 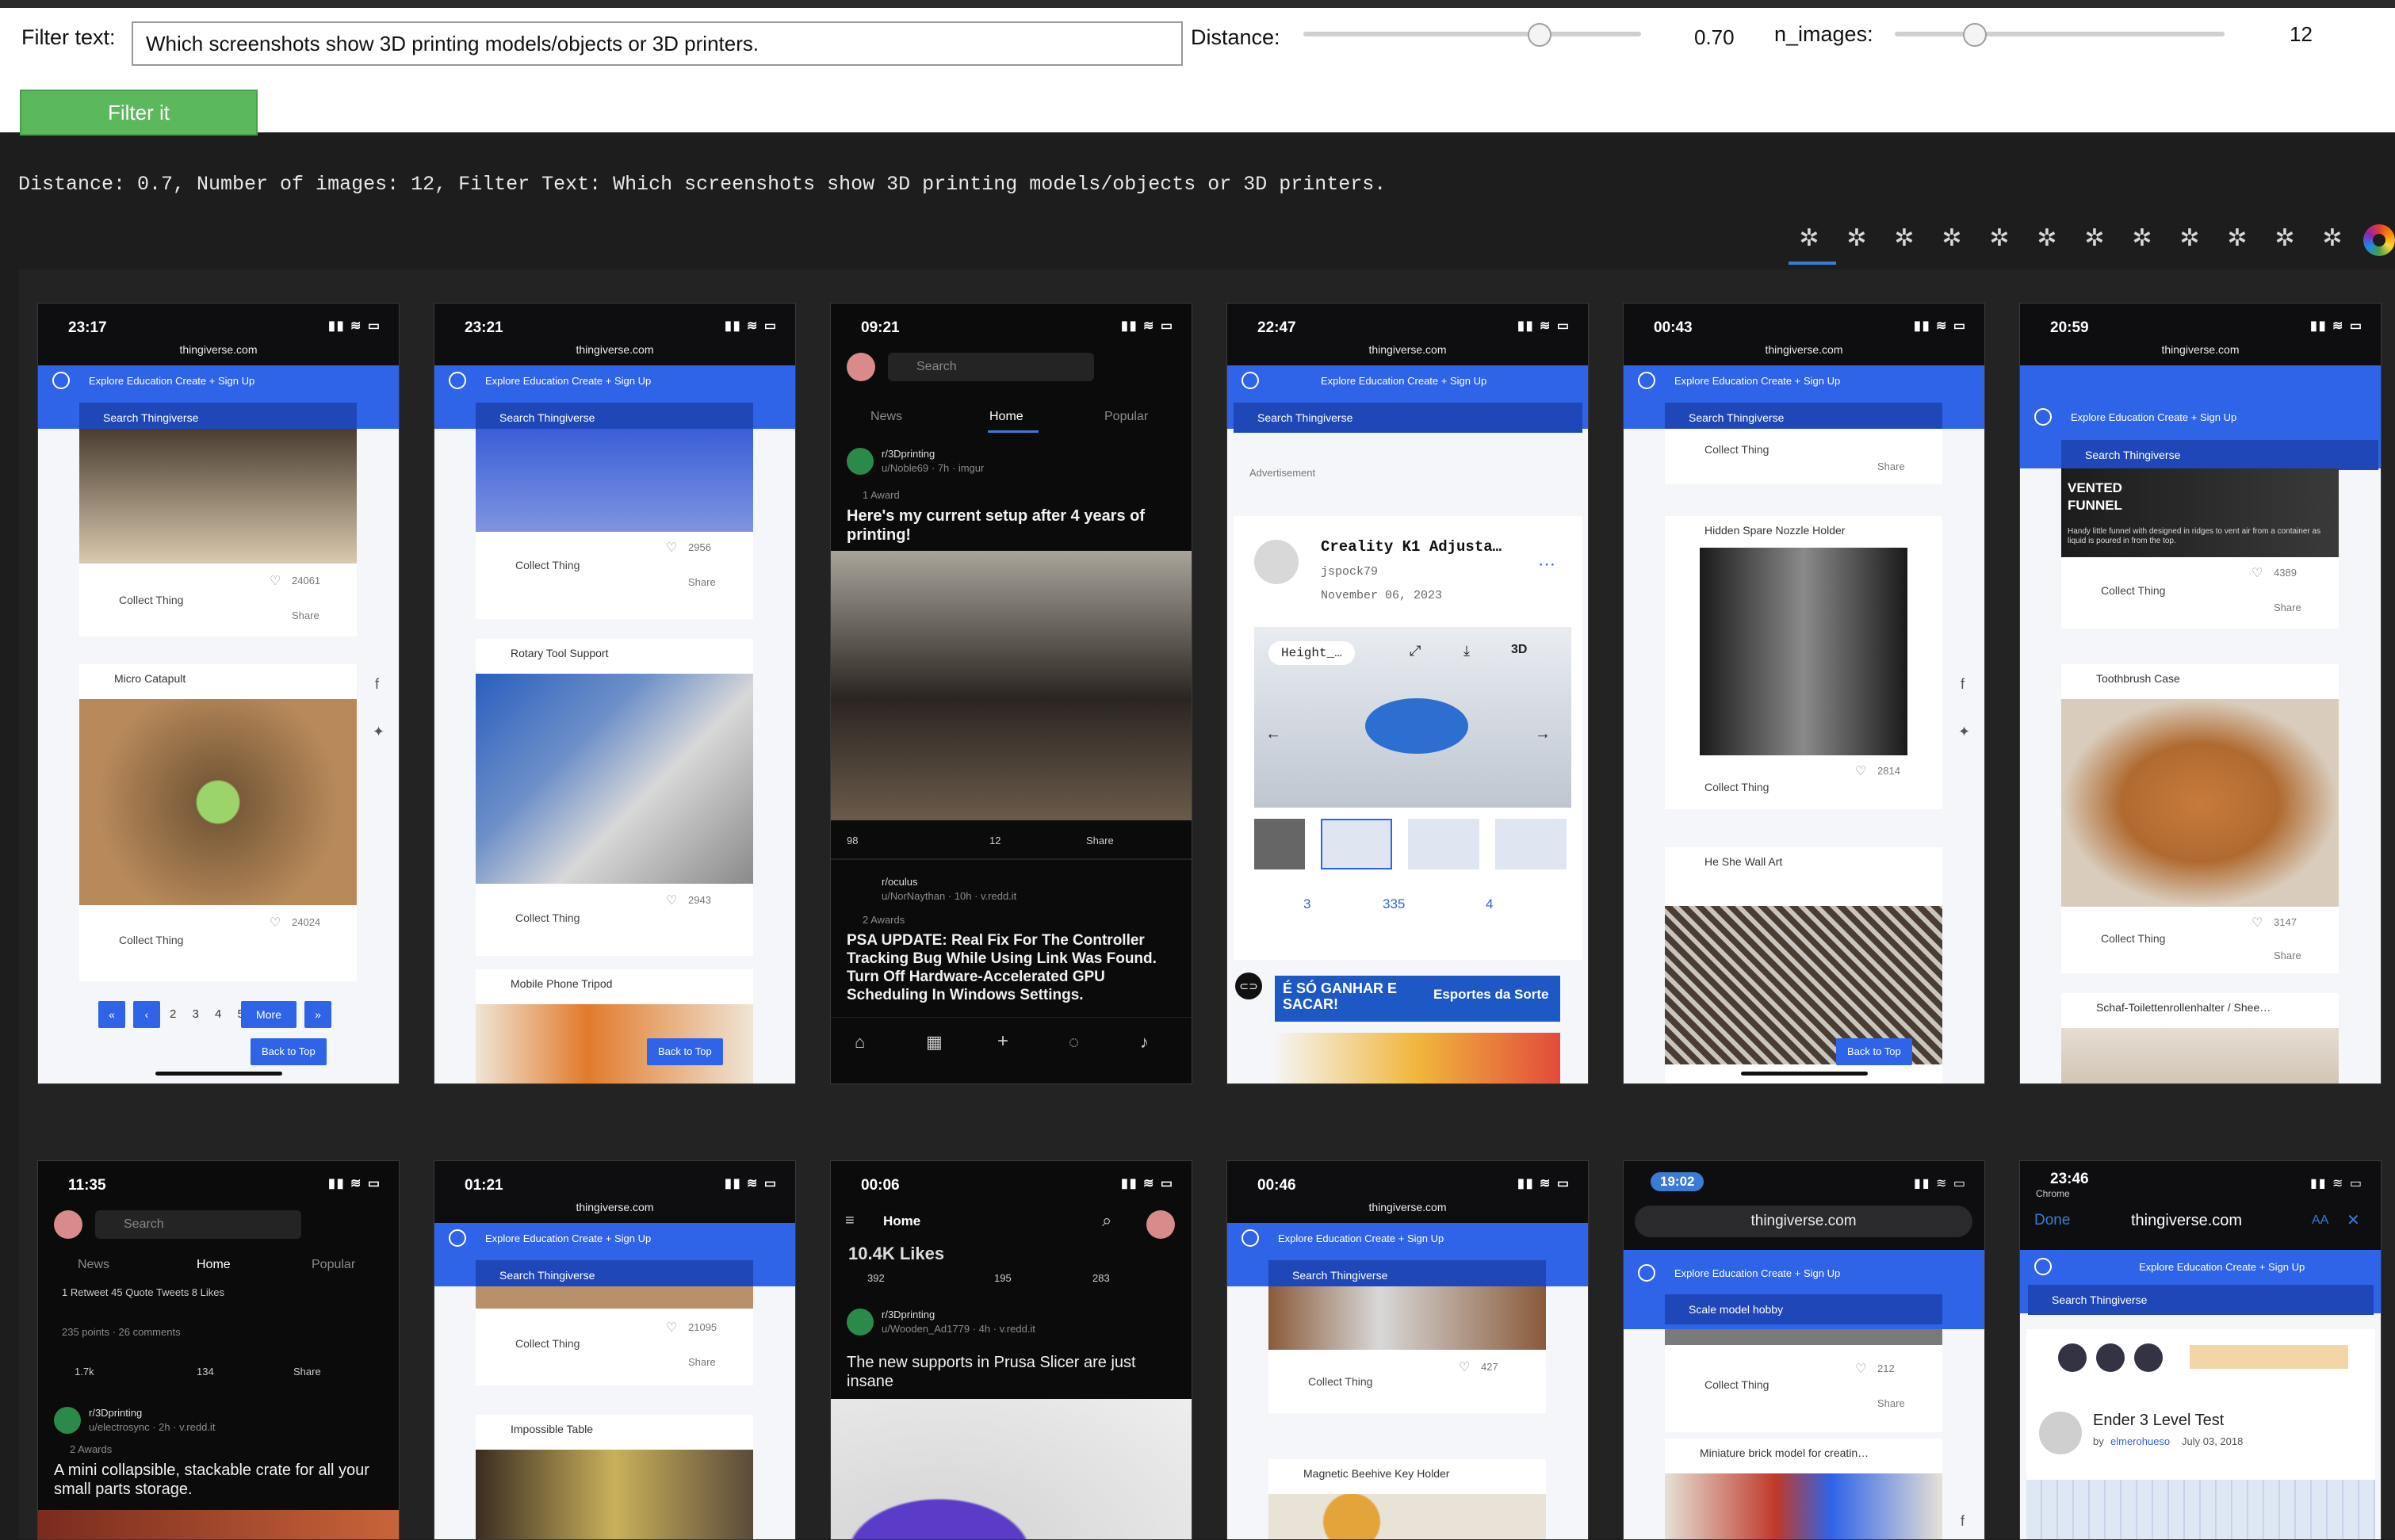 I want to click on like-count: 335, so click(x=1394, y=904).